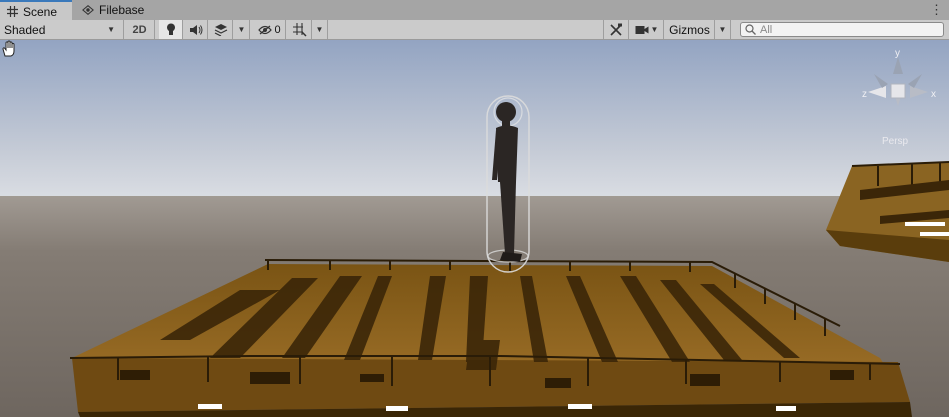  What do you see at coordinates (277, 29) in the screenshot?
I see `hidden-count: 0` at bounding box center [277, 29].